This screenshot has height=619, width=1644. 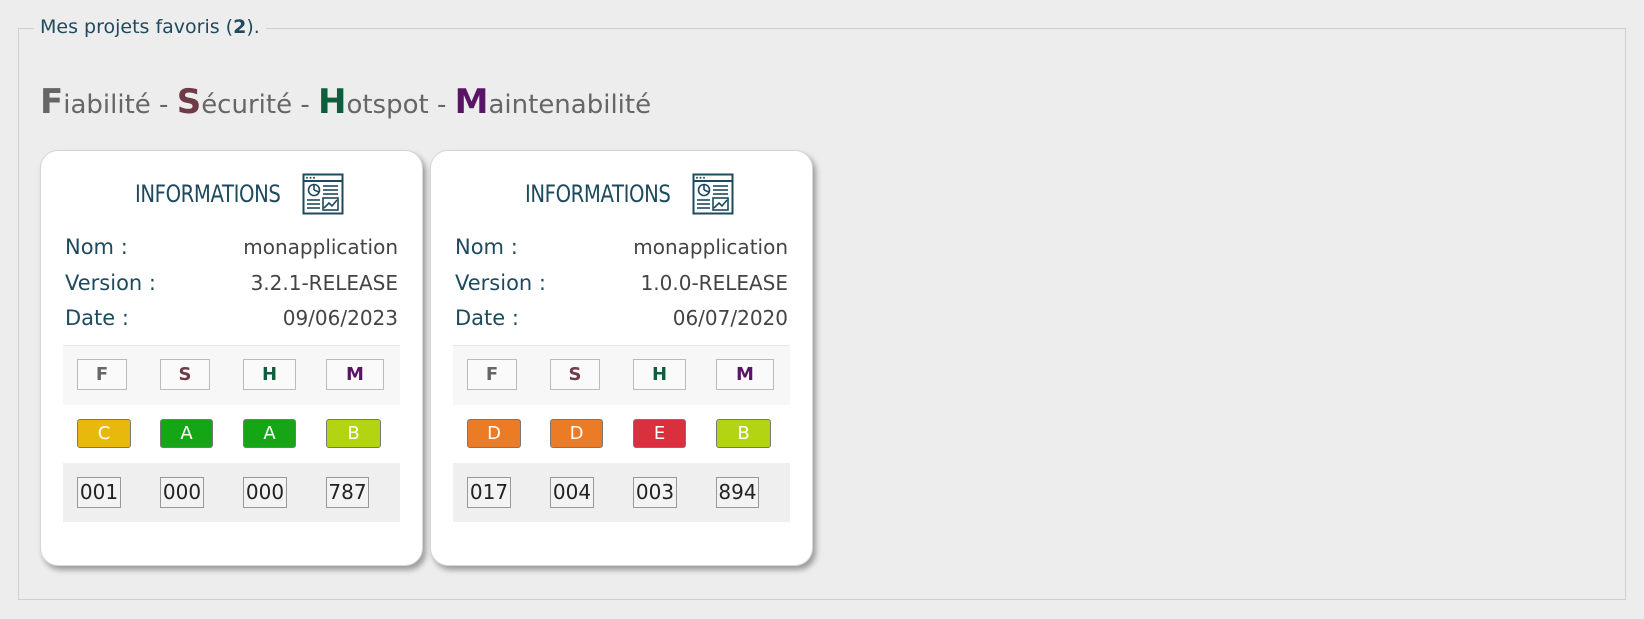 I want to click on rating-badge: E, so click(x=659, y=433).